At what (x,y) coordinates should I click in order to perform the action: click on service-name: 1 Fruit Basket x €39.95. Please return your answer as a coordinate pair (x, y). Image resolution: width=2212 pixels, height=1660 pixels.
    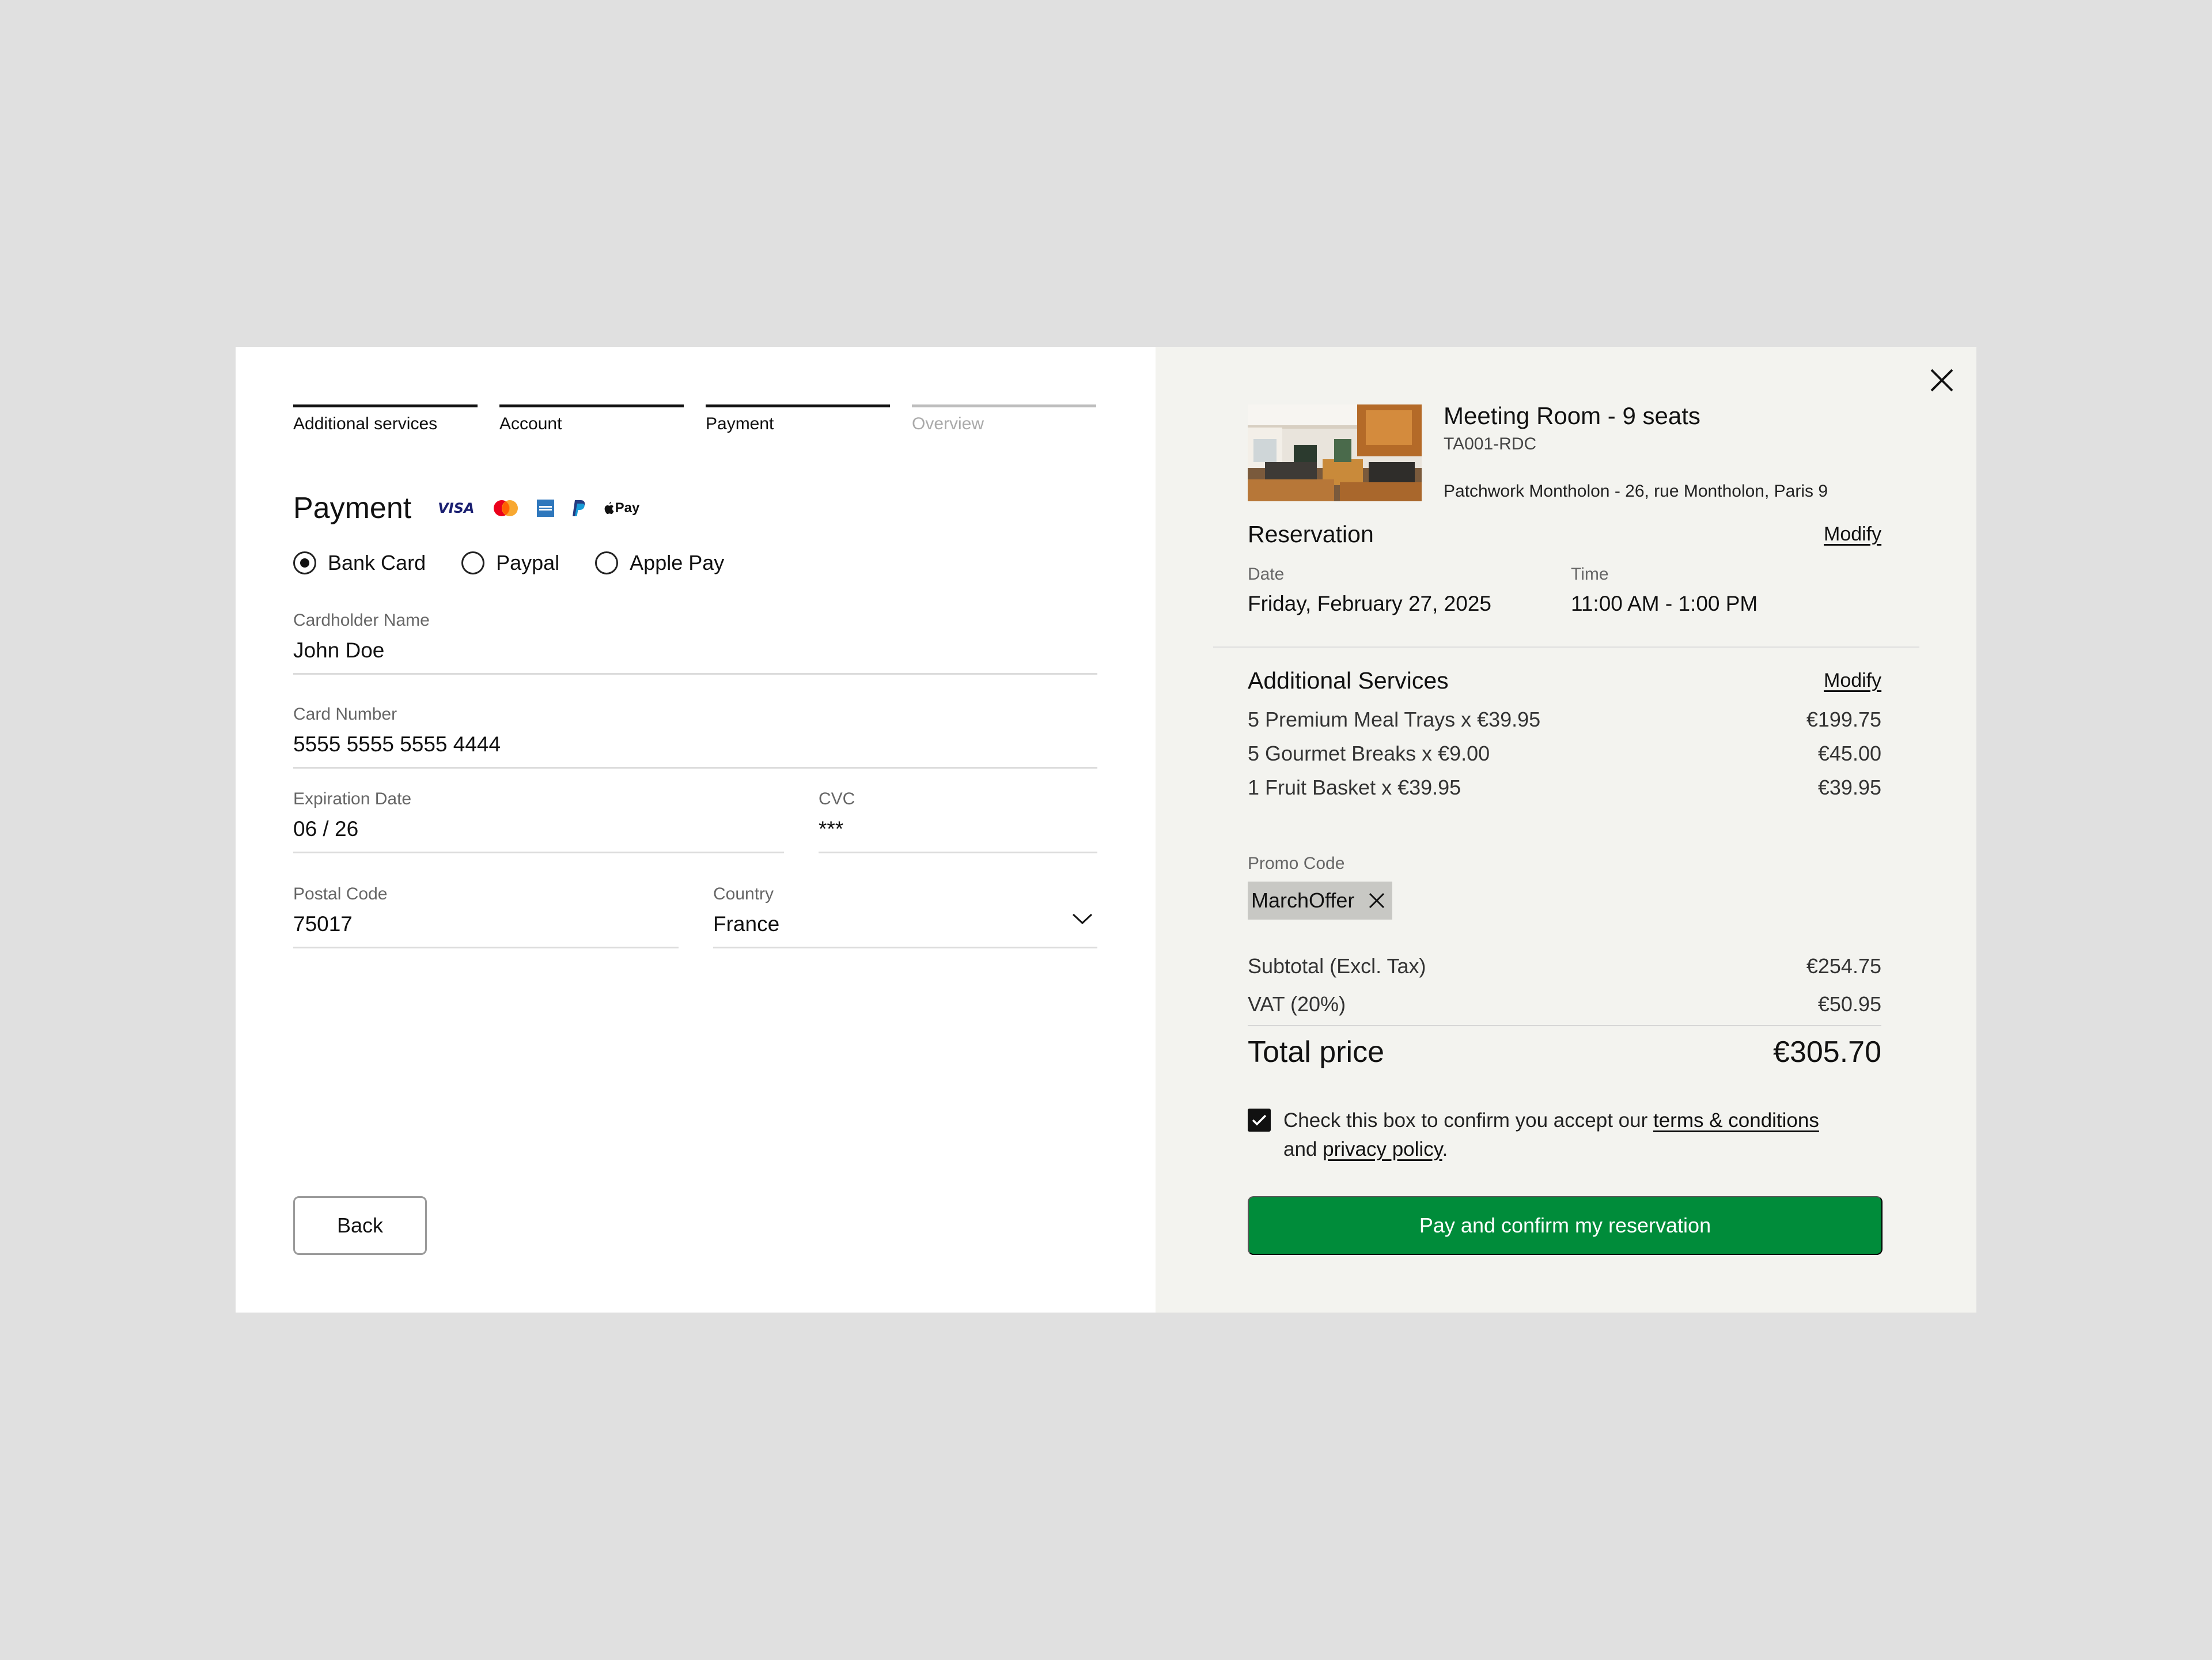
    Looking at the image, I should click on (1354, 787).